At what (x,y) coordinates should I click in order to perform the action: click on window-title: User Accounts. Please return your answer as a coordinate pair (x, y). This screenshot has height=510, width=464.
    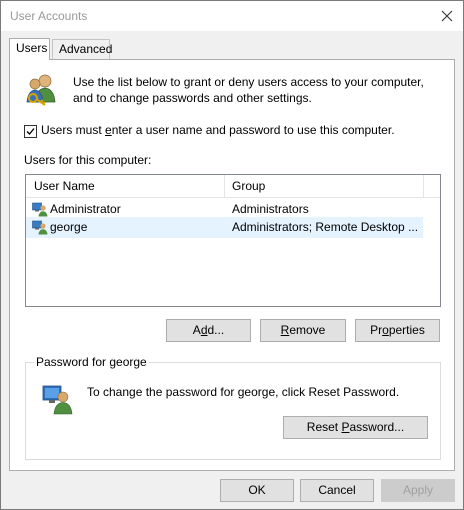
    Looking at the image, I should click on (49, 16).